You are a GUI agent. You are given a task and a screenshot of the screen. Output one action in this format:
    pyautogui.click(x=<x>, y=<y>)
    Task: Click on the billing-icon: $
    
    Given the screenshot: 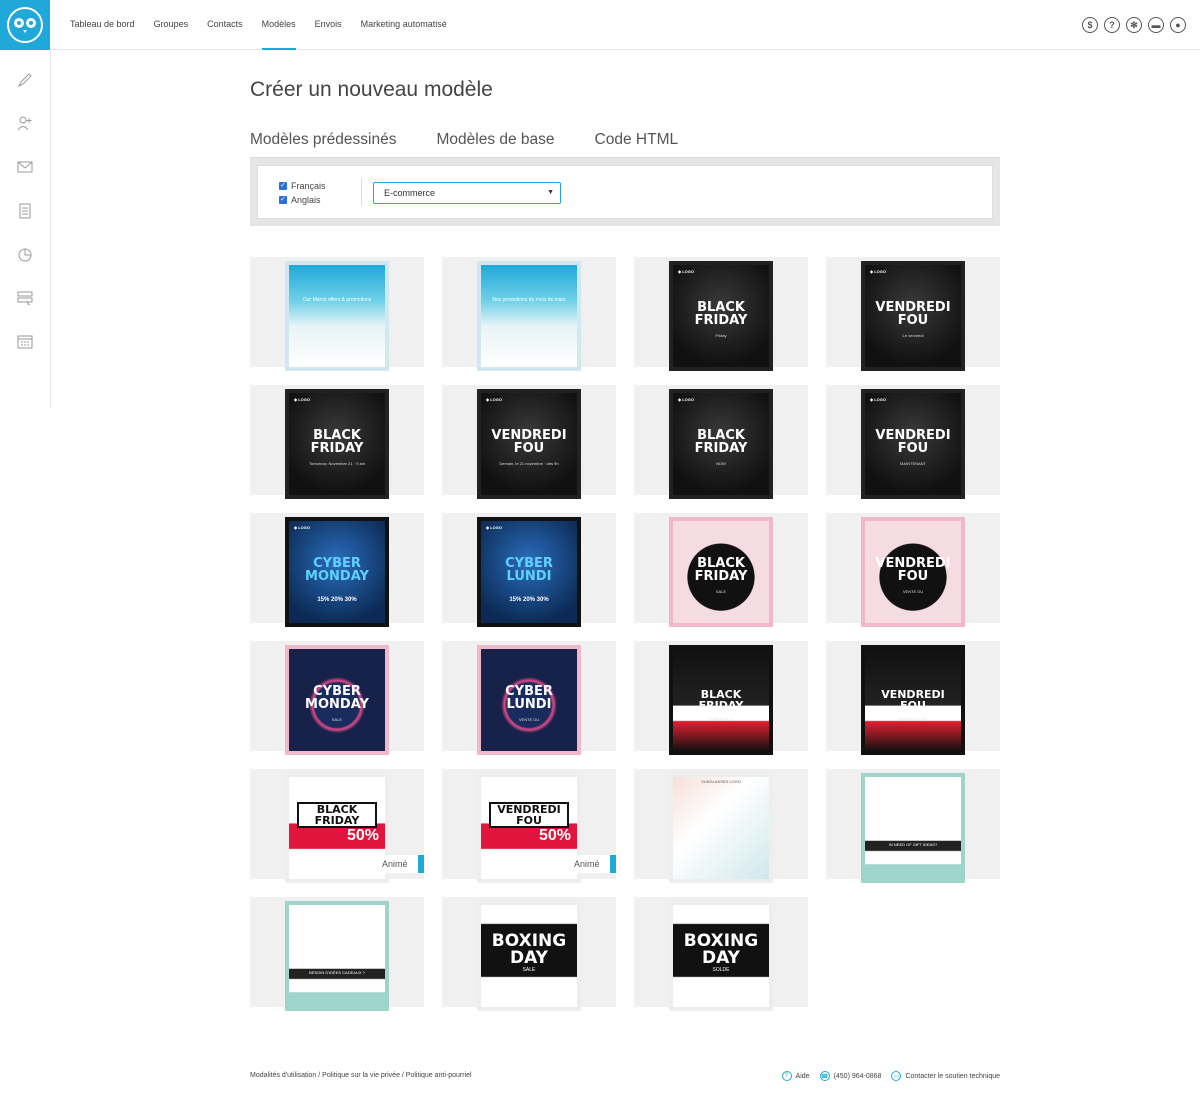 What is the action you would take?
    pyautogui.click(x=1090, y=25)
    